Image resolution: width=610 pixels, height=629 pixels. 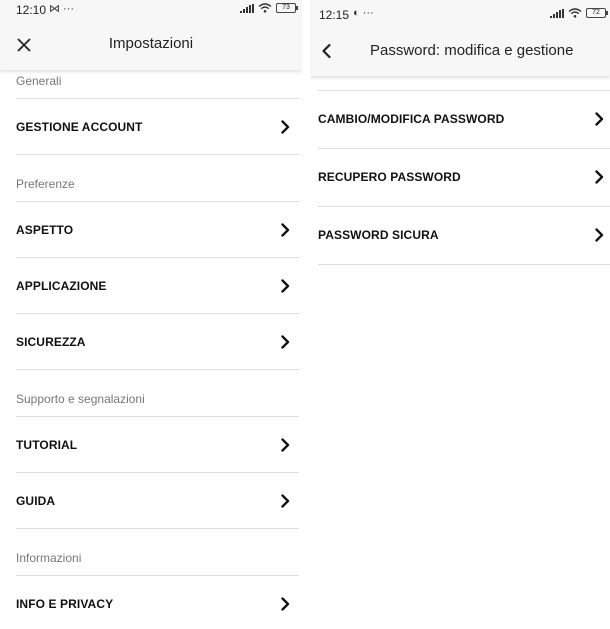 I want to click on list-item-label: ASPETTO, so click(x=45, y=230).